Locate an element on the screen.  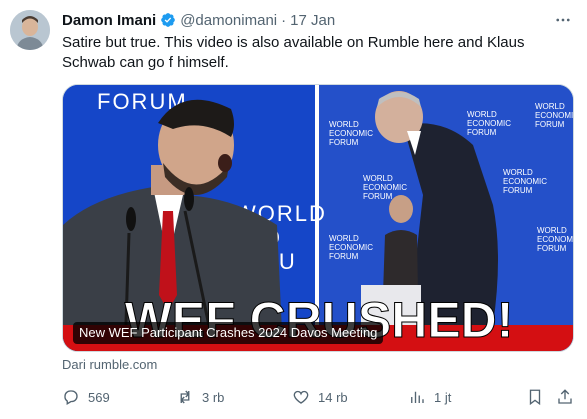
views-icon is located at coordinates (417, 397).